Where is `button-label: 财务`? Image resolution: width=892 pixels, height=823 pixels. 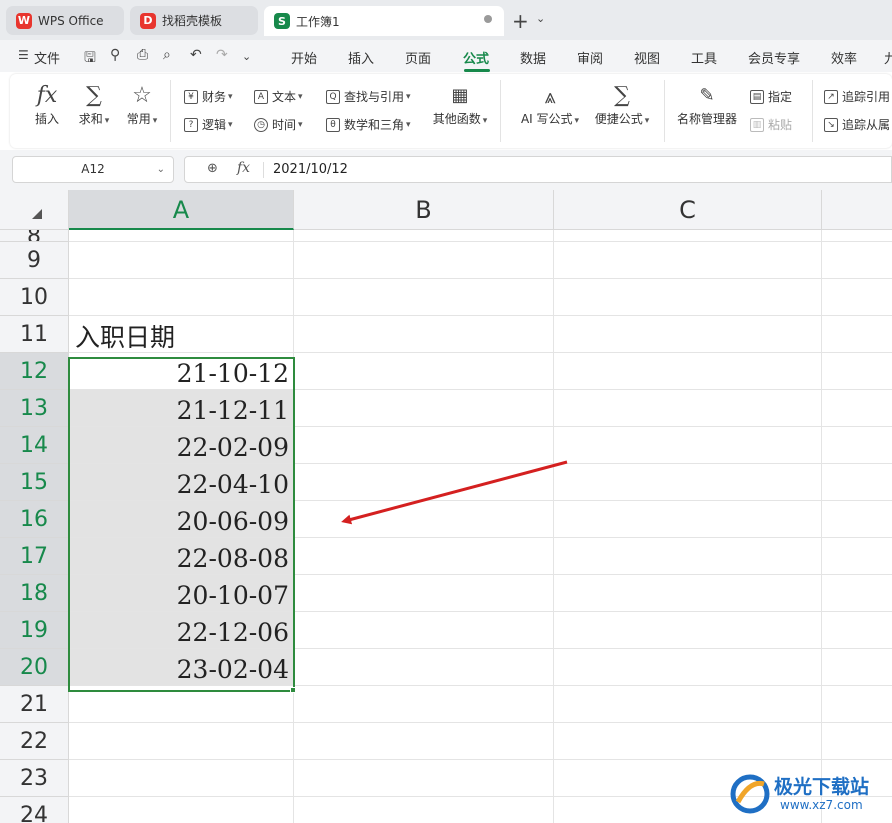 button-label: 财务 is located at coordinates (214, 97).